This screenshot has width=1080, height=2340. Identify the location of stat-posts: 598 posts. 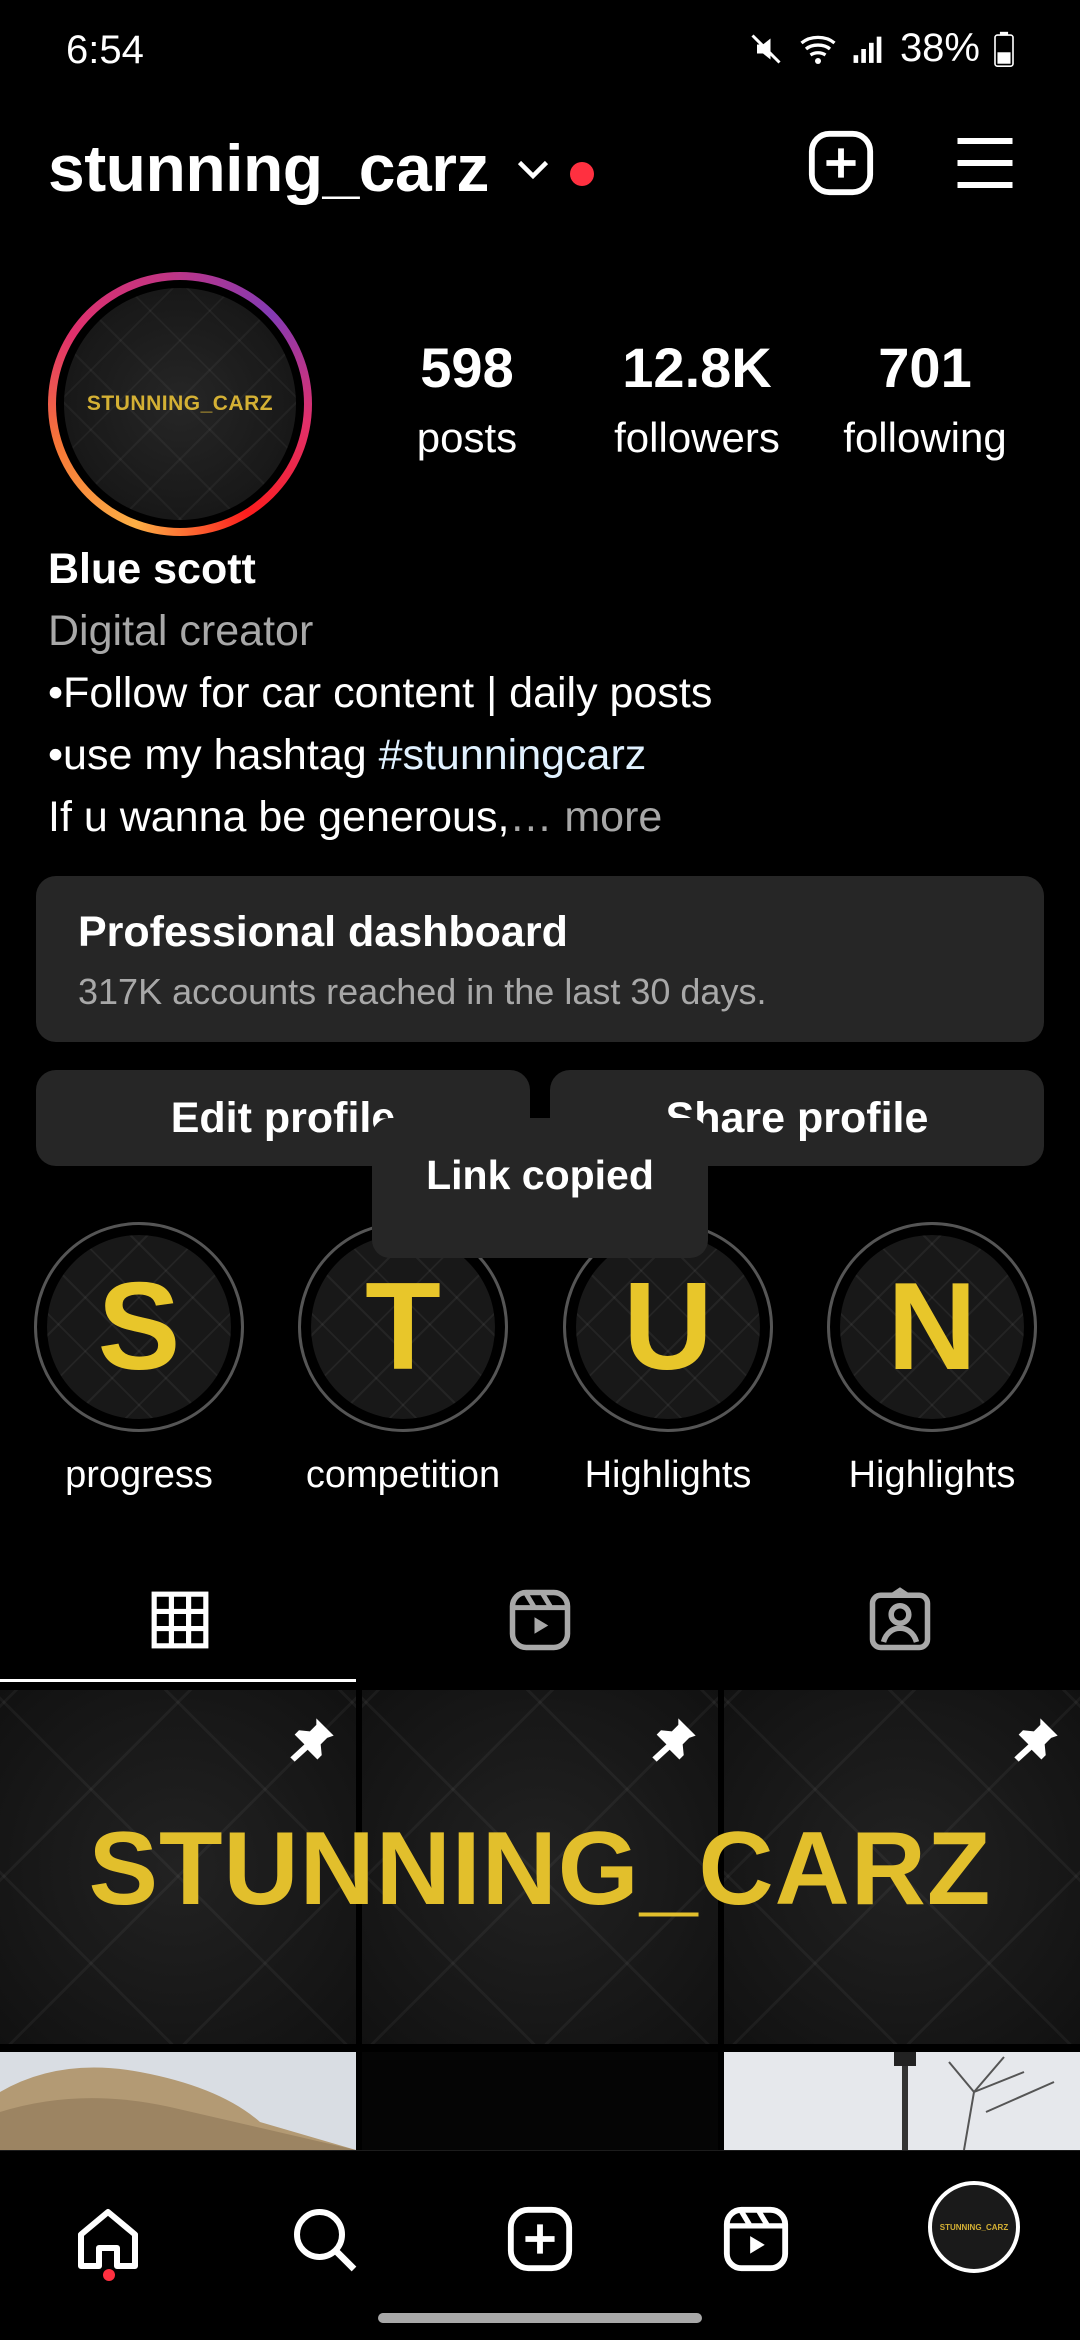
(467, 401).